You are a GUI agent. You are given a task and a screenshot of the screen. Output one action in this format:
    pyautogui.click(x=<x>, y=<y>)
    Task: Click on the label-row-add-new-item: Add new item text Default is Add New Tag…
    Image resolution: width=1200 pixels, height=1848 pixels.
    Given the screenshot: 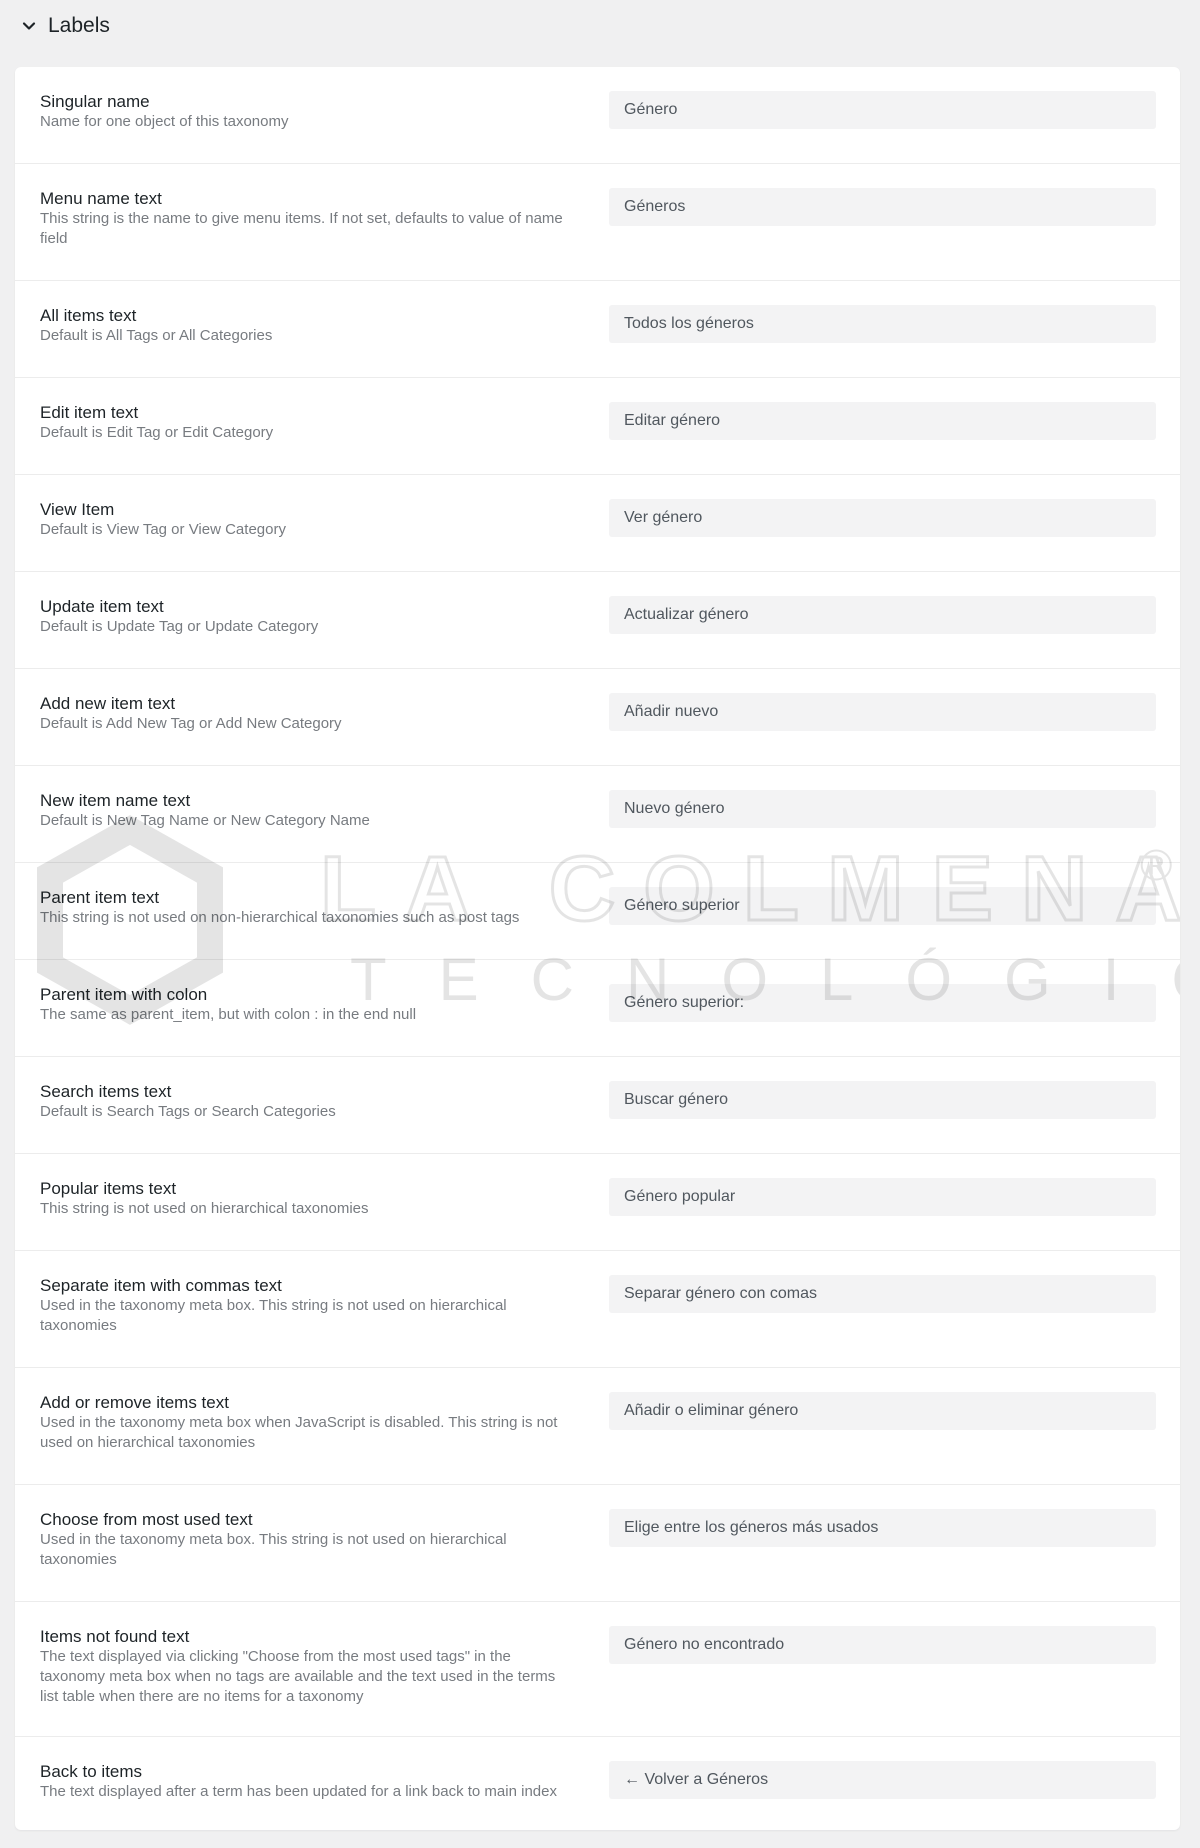 What is the action you would take?
    pyautogui.click(x=597, y=717)
    